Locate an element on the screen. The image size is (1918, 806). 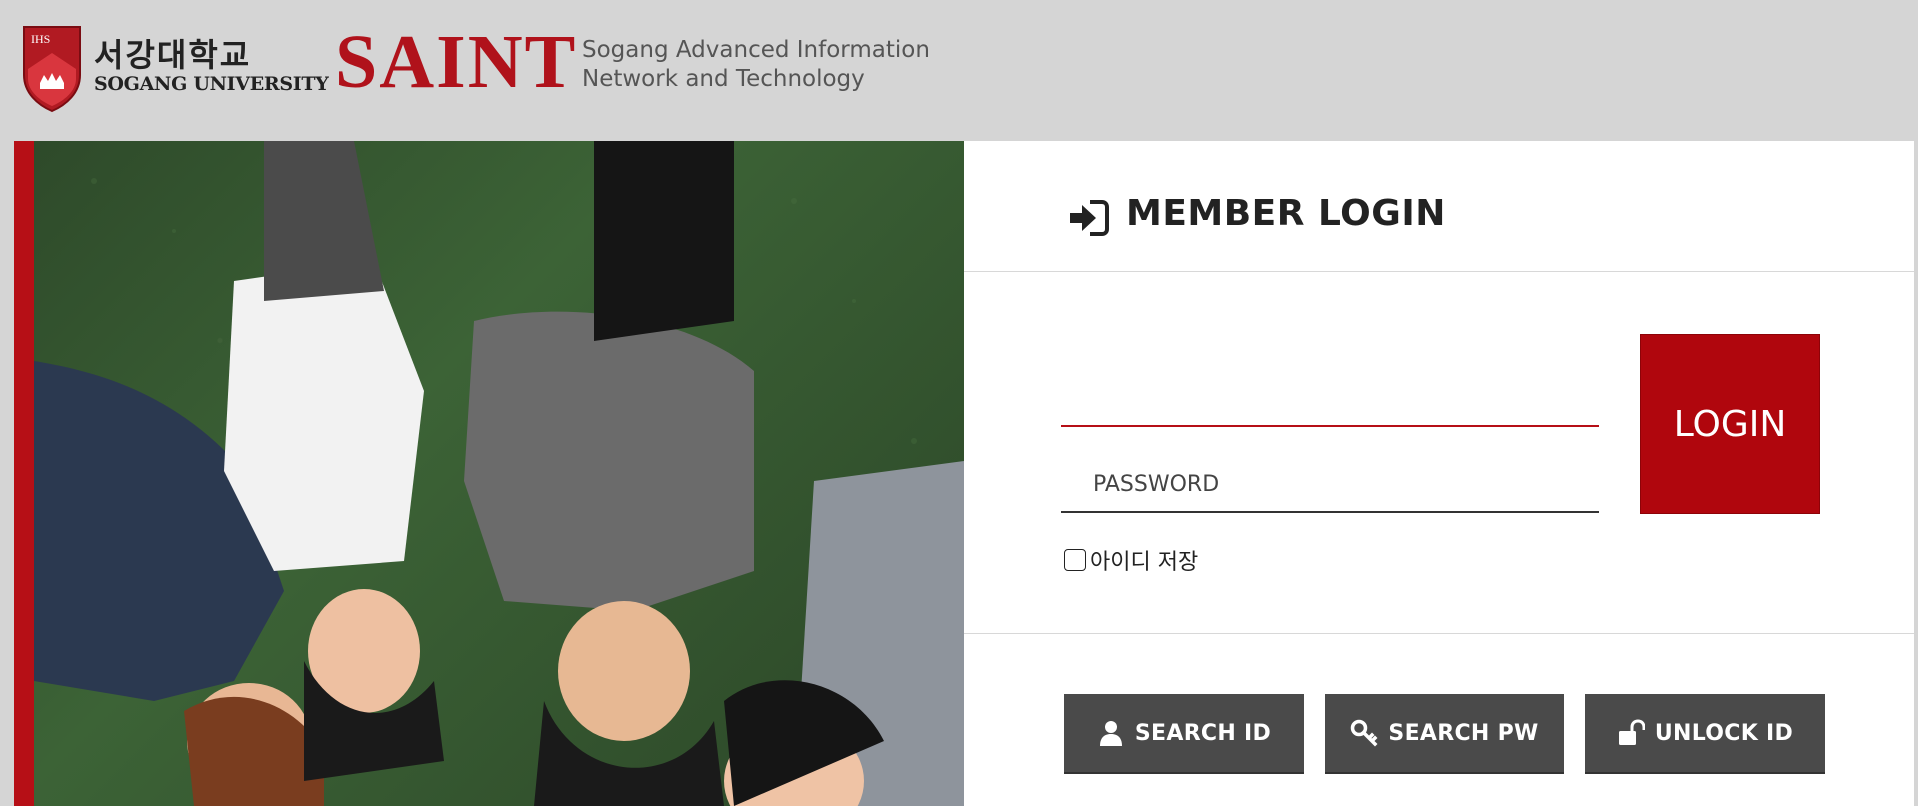
section-divider is located at coordinates (1439, 633).